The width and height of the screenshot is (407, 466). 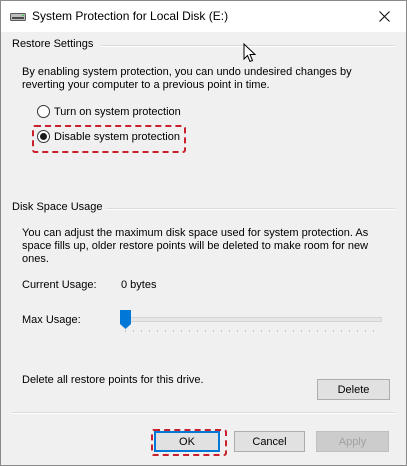 What do you see at coordinates (59, 207) in the screenshot?
I see `disk-space-heading: Disk Space Usage` at bounding box center [59, 207].